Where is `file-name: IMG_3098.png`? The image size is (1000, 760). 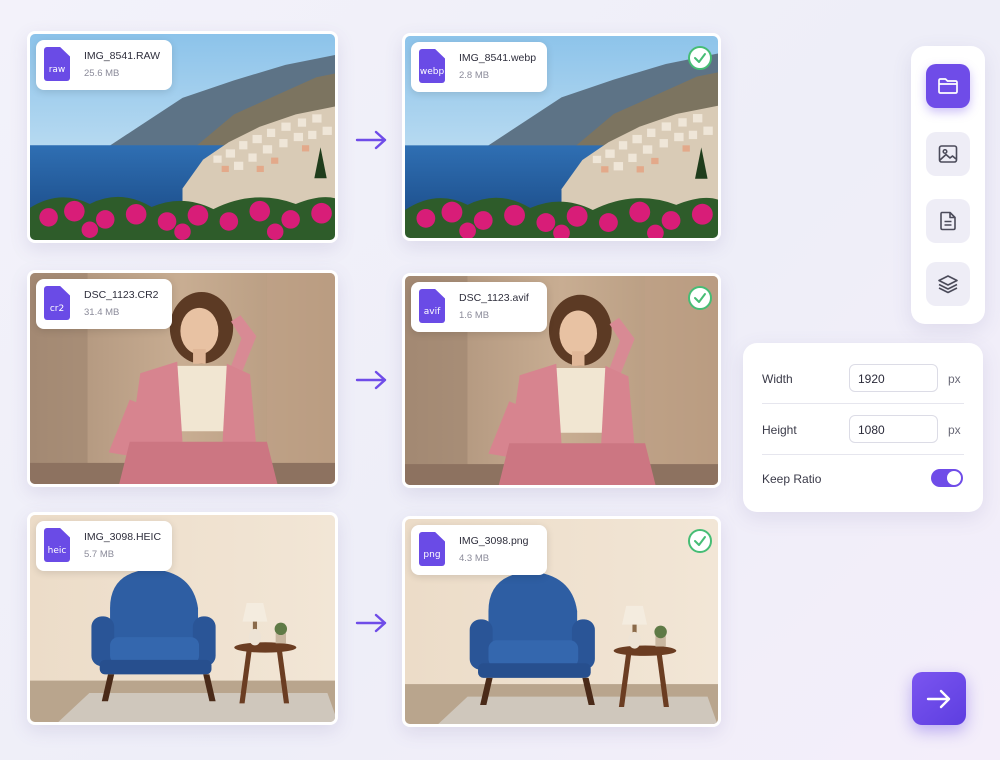 file-name: IMG_3098.png is located at coordinates (494, 541).